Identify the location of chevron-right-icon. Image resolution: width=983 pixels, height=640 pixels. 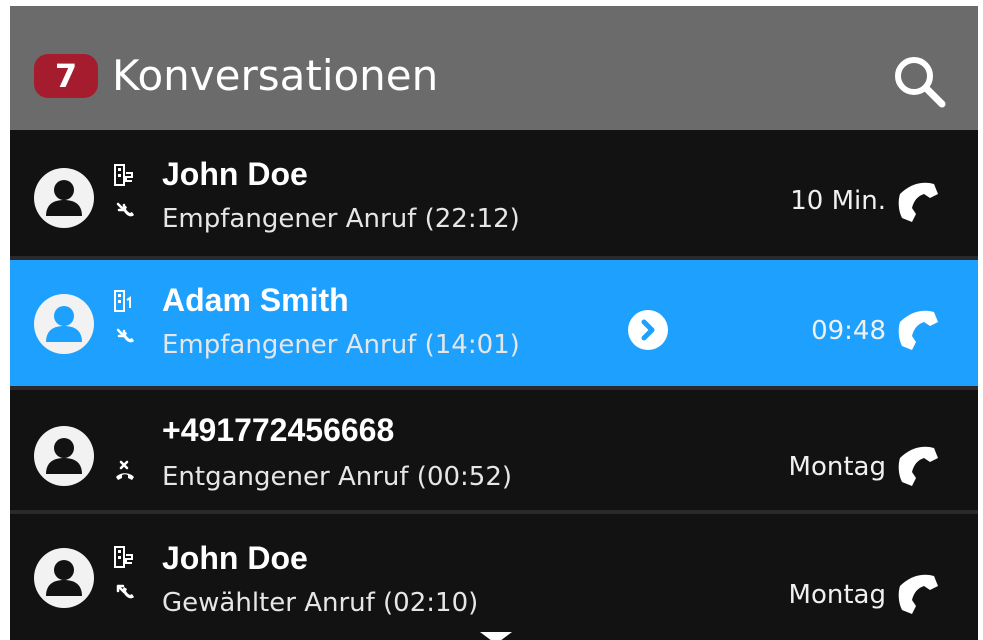
(648, 330).